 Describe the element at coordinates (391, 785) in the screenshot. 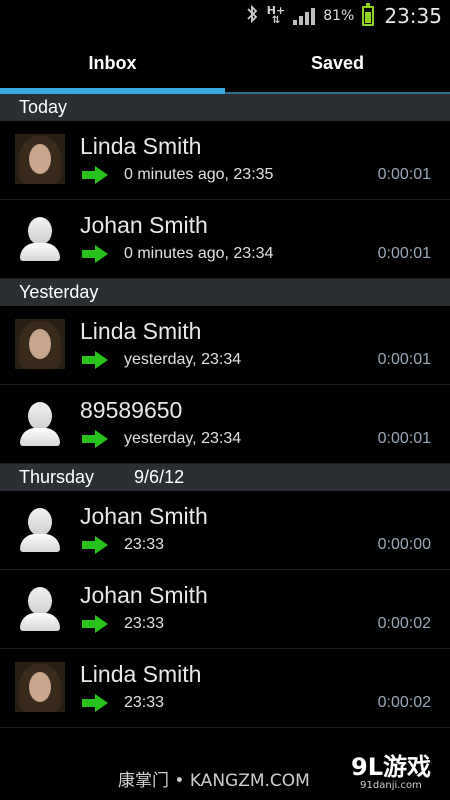

I see `watermark-91-url: 91danji.com` at that location.